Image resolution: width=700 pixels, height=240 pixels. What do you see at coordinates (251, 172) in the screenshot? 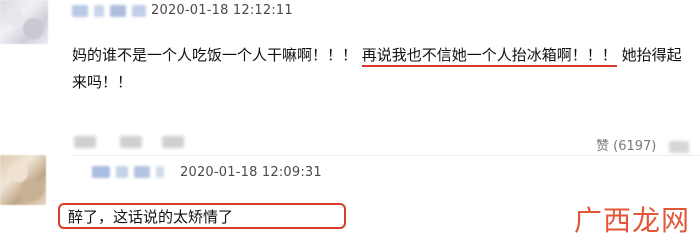
I see `comment-timestamp: 2020-01-18 12:09:31` at bounding box center [251, 172].